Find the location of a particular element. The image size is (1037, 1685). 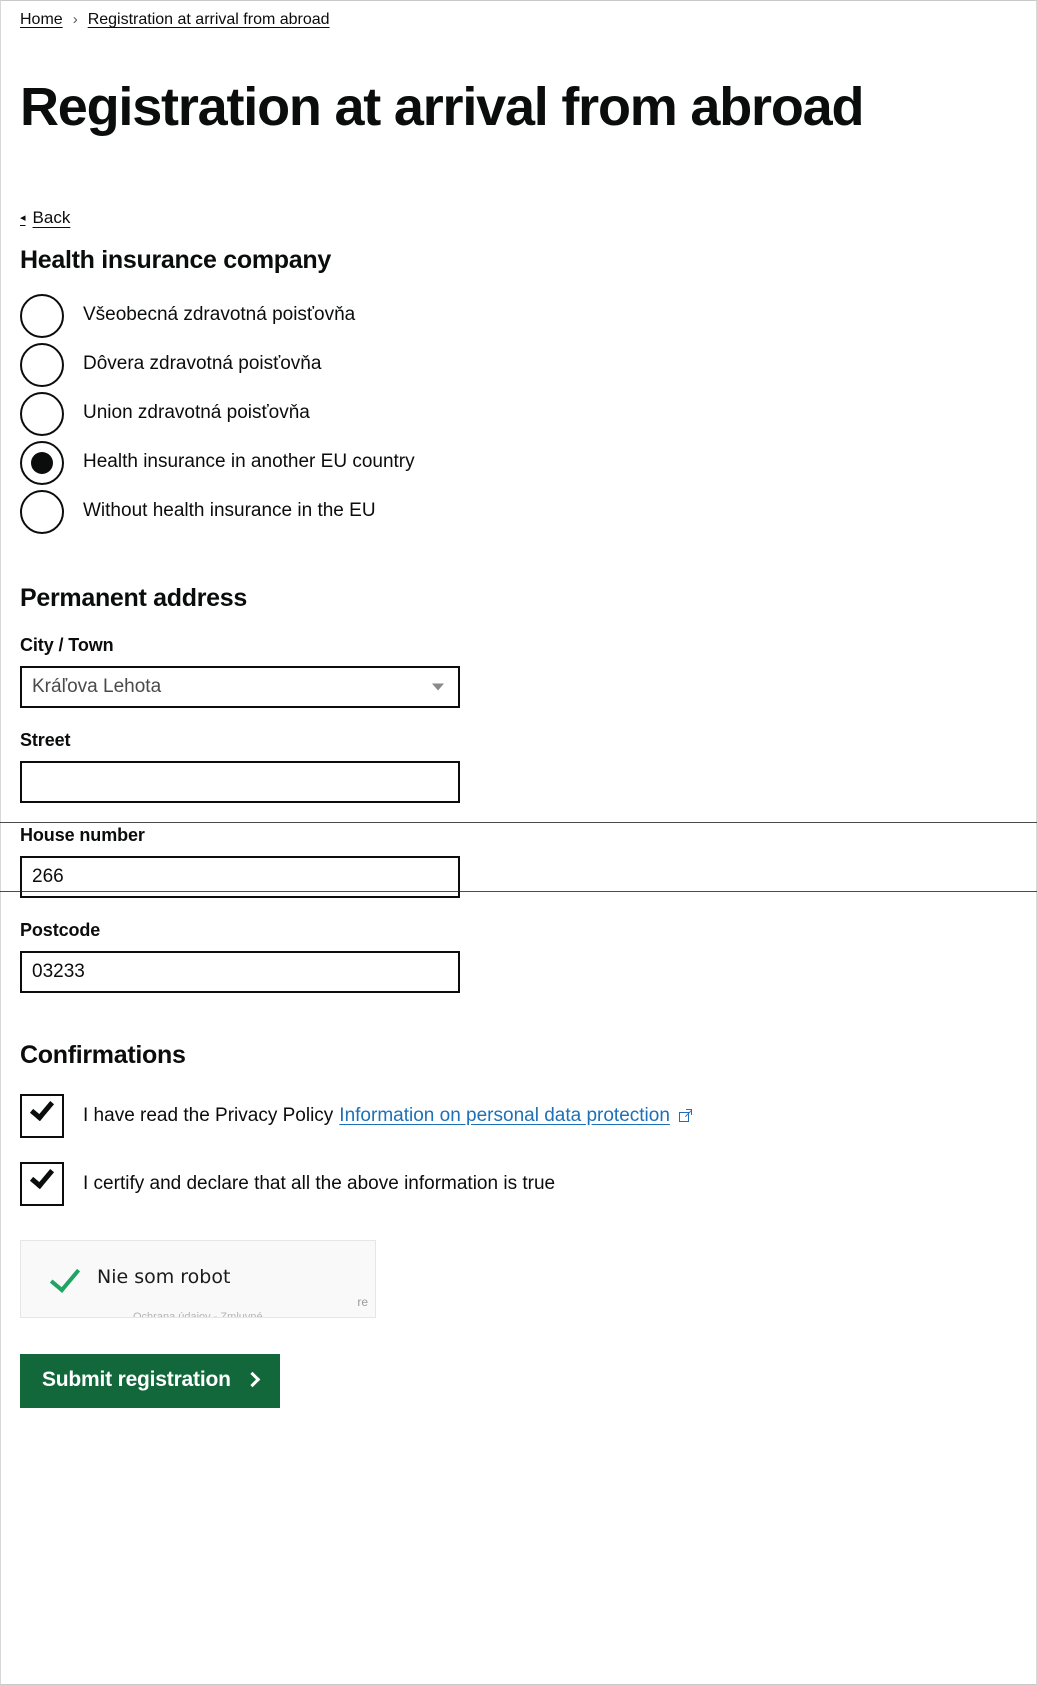

city-select: Kráľova Lehota is located at coordinates (240, 687).